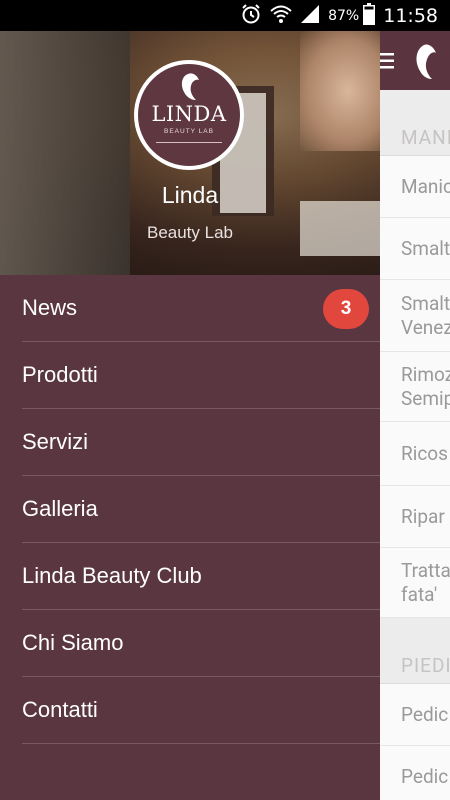 This screenshot has width=450, height=800. I want to click on menu-item-label: Chi Siamo, so click(73, 642).